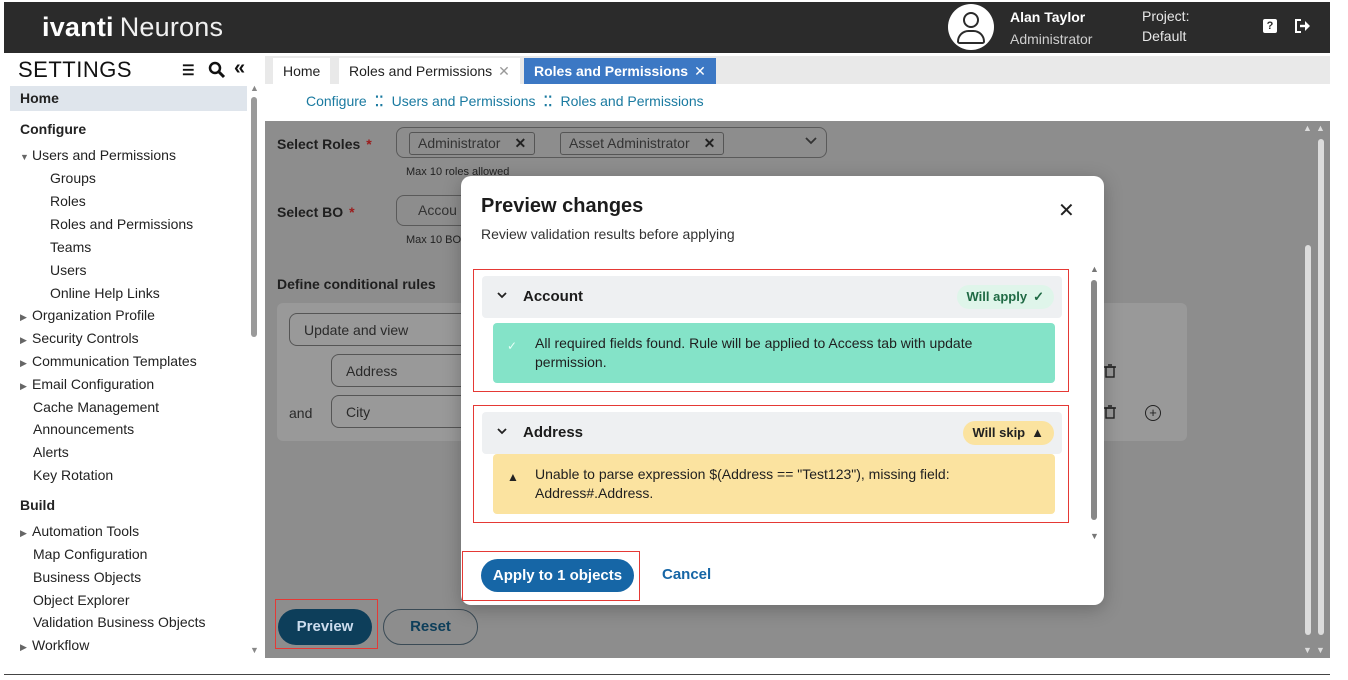 The height and width of the screenshot is (680, 1348). What do you see at coordinates (1270, 26) in the screenshot?
I see `help-icon: ?` at bounding box center [1270, 26].